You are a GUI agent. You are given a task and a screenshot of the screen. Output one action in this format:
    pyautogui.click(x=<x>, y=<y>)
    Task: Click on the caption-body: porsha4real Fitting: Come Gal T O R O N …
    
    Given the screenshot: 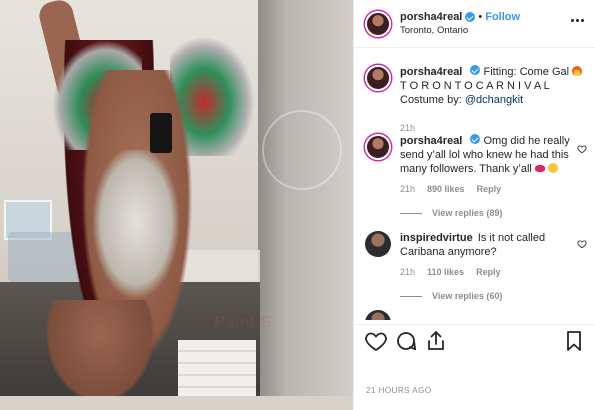 What is the action you would take?
    pyautogui.click(x=492, y=100)
    